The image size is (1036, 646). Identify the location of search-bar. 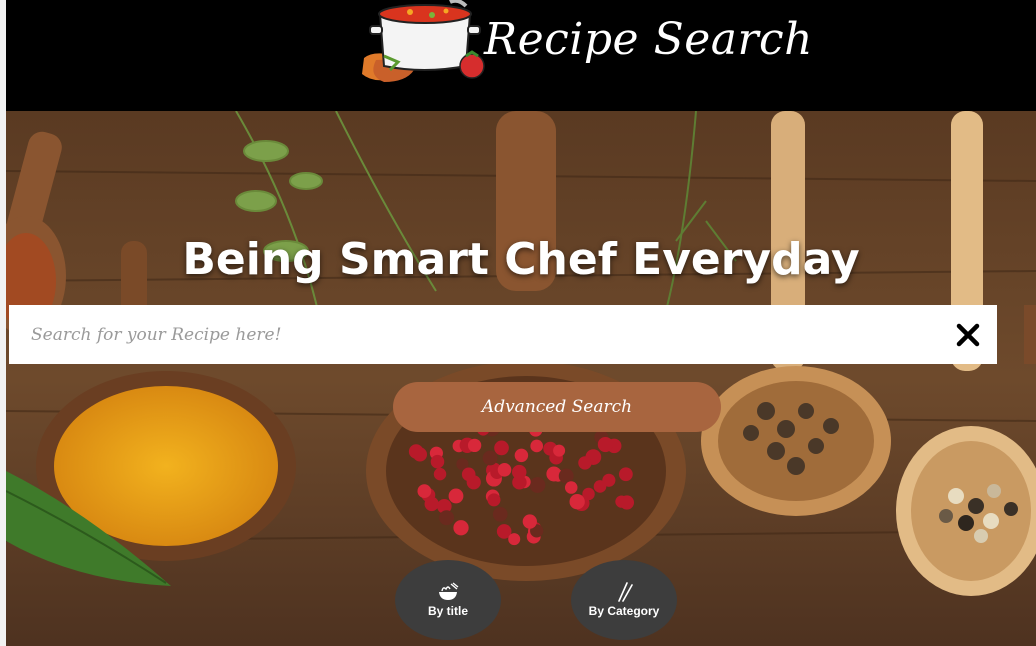
(503, 334).